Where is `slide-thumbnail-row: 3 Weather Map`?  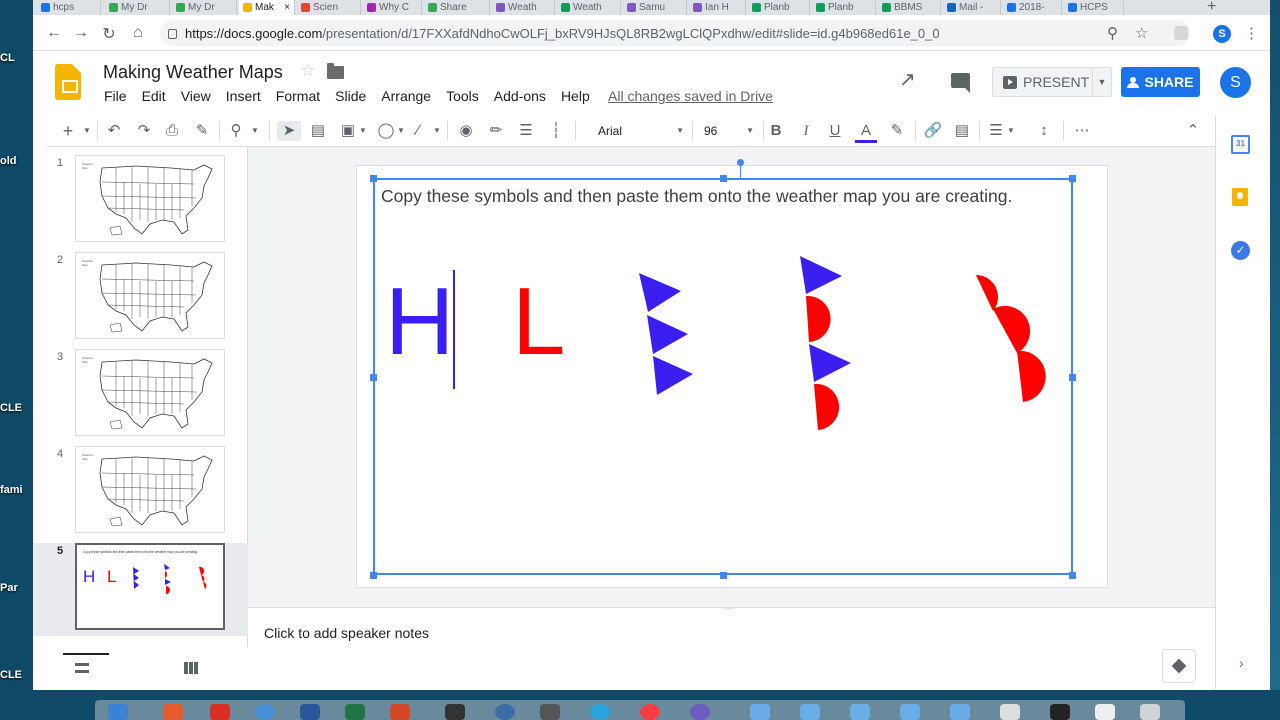 slide-thumbnail-row: 3 Weather Map is located at coordinates (140, 395).